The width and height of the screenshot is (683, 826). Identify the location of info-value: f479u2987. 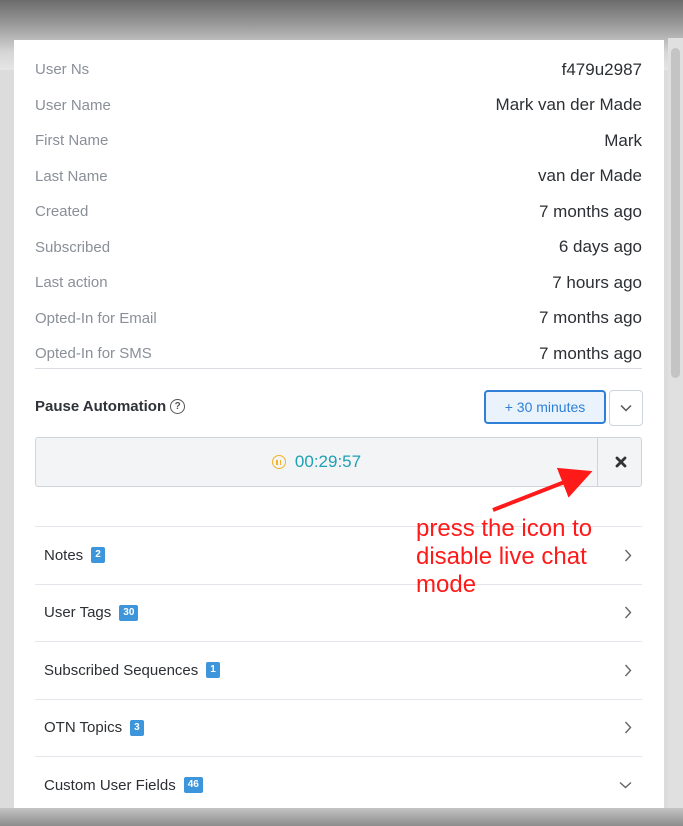
(601, 69).